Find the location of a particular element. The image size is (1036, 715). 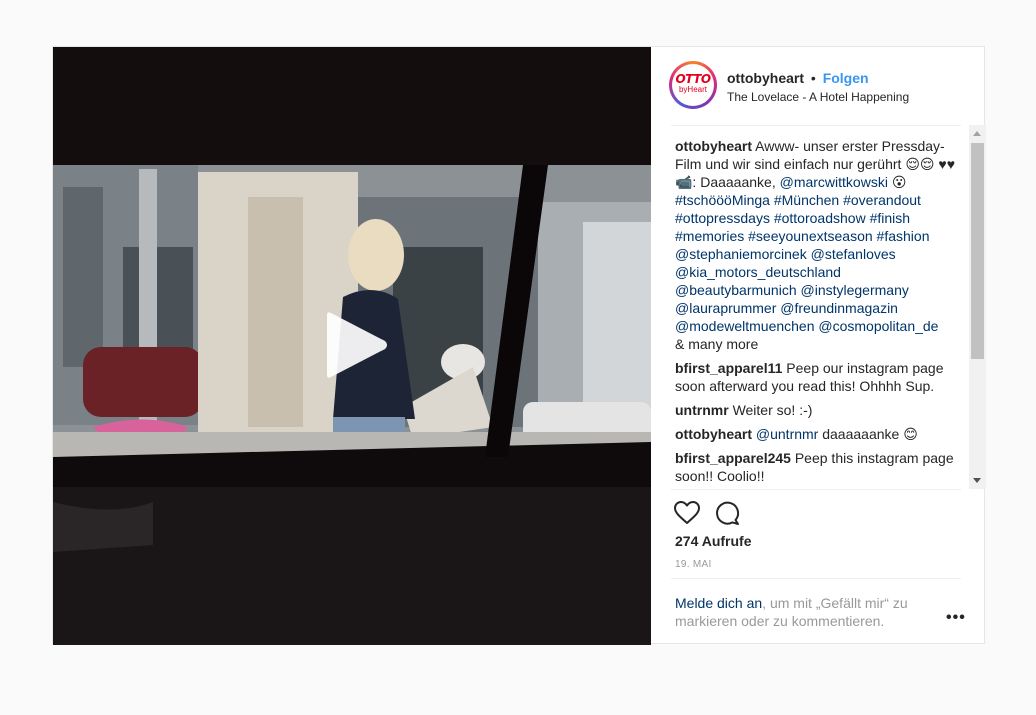

avatar: OTTO byHeart is located at coordinates (693, 85).